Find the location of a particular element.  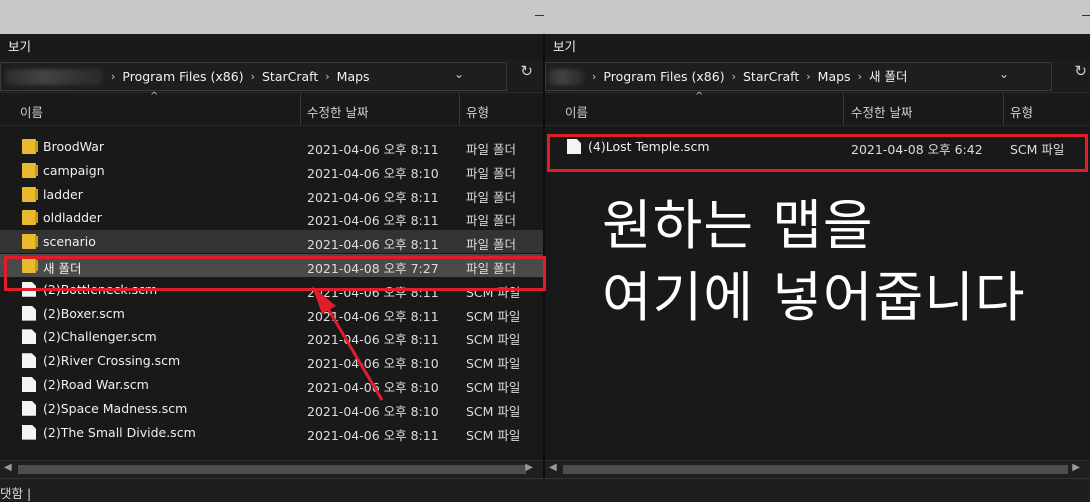

arrow-head is located at coordinates (324, 300).